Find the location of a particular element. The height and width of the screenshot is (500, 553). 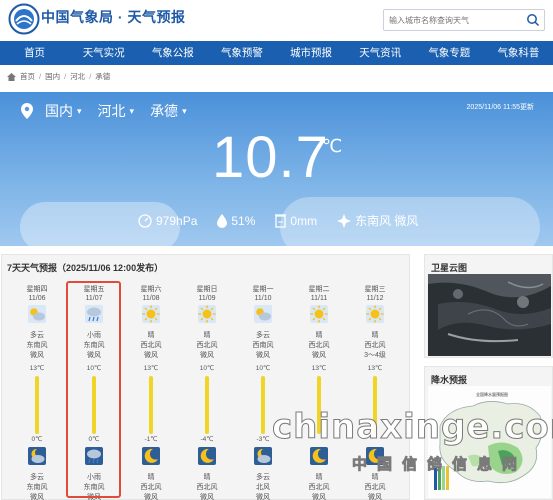

nav-item-science: 气象科普 is located at coordinates (518, 53).